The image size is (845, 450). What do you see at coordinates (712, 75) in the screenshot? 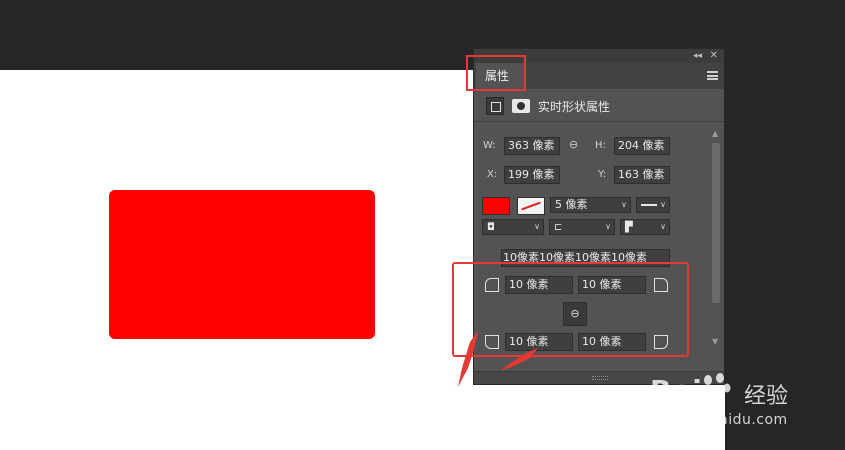
I see `panel-menu-icon` at bounding box center [712, 75].